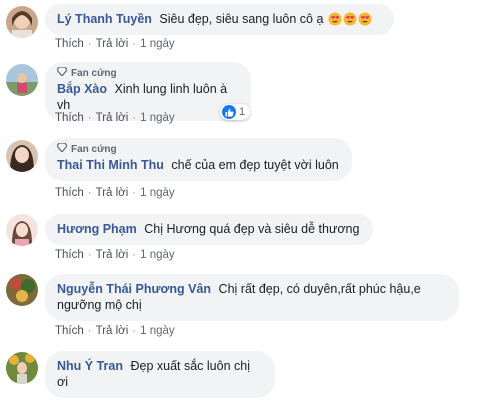  Describe the element at coordinates (241, 19) in the screenshot. I see `comment-text: Siêu đẹp, siêu sang luôn cô ạ` at that location.